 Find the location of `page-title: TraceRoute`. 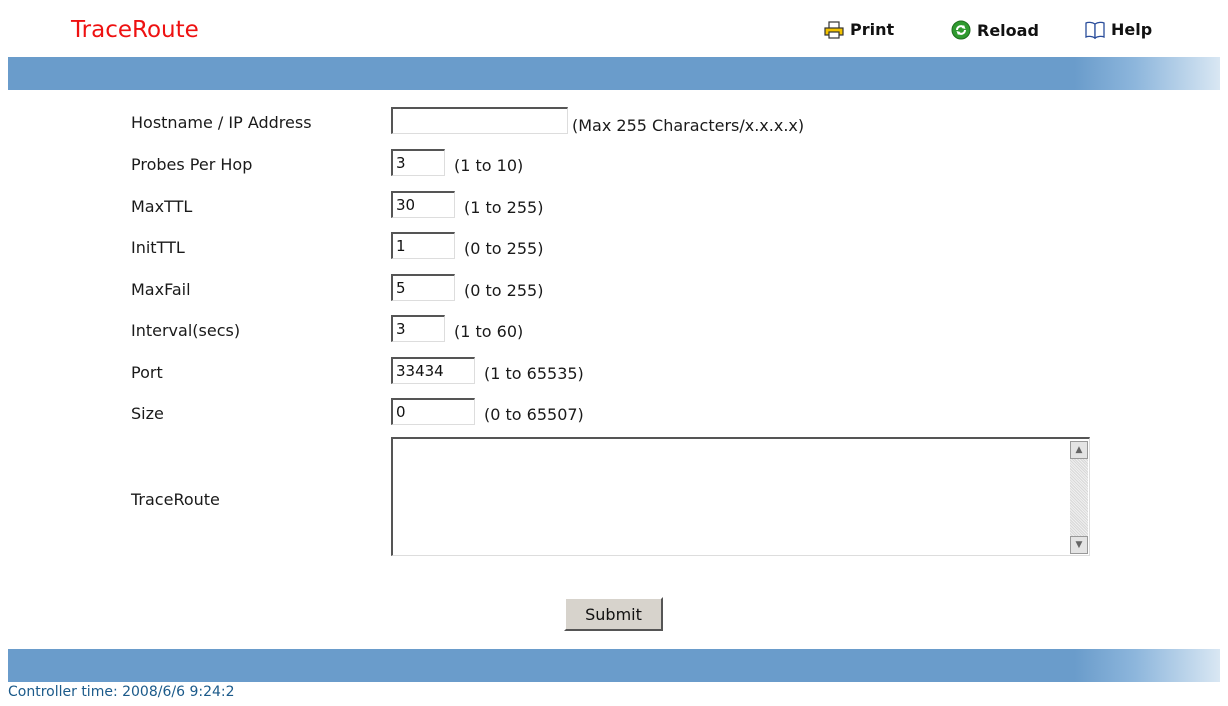

page-title: TraceRoute is located at coordinates (135, 30).